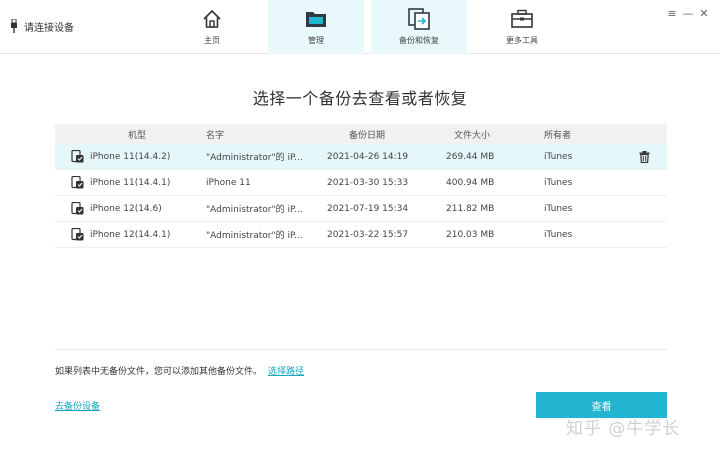 Image resolution: width=720 pixels, height=458 pixels. Describe the element at coordinates (130, 156) in the screenshot. I see `cell-model: iPhone 11(14.4.2)` at that location.